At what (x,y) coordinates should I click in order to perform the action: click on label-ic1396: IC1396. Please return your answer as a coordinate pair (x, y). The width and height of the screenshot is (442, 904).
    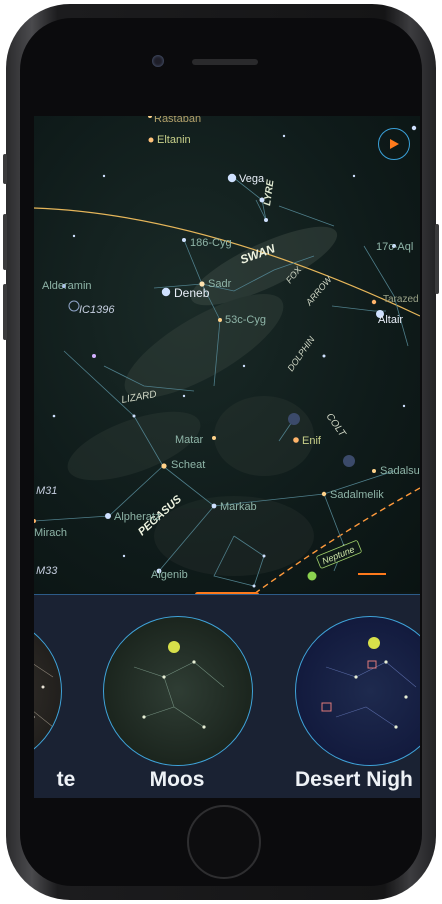
    Looking at the image, I should click on (97, 310).